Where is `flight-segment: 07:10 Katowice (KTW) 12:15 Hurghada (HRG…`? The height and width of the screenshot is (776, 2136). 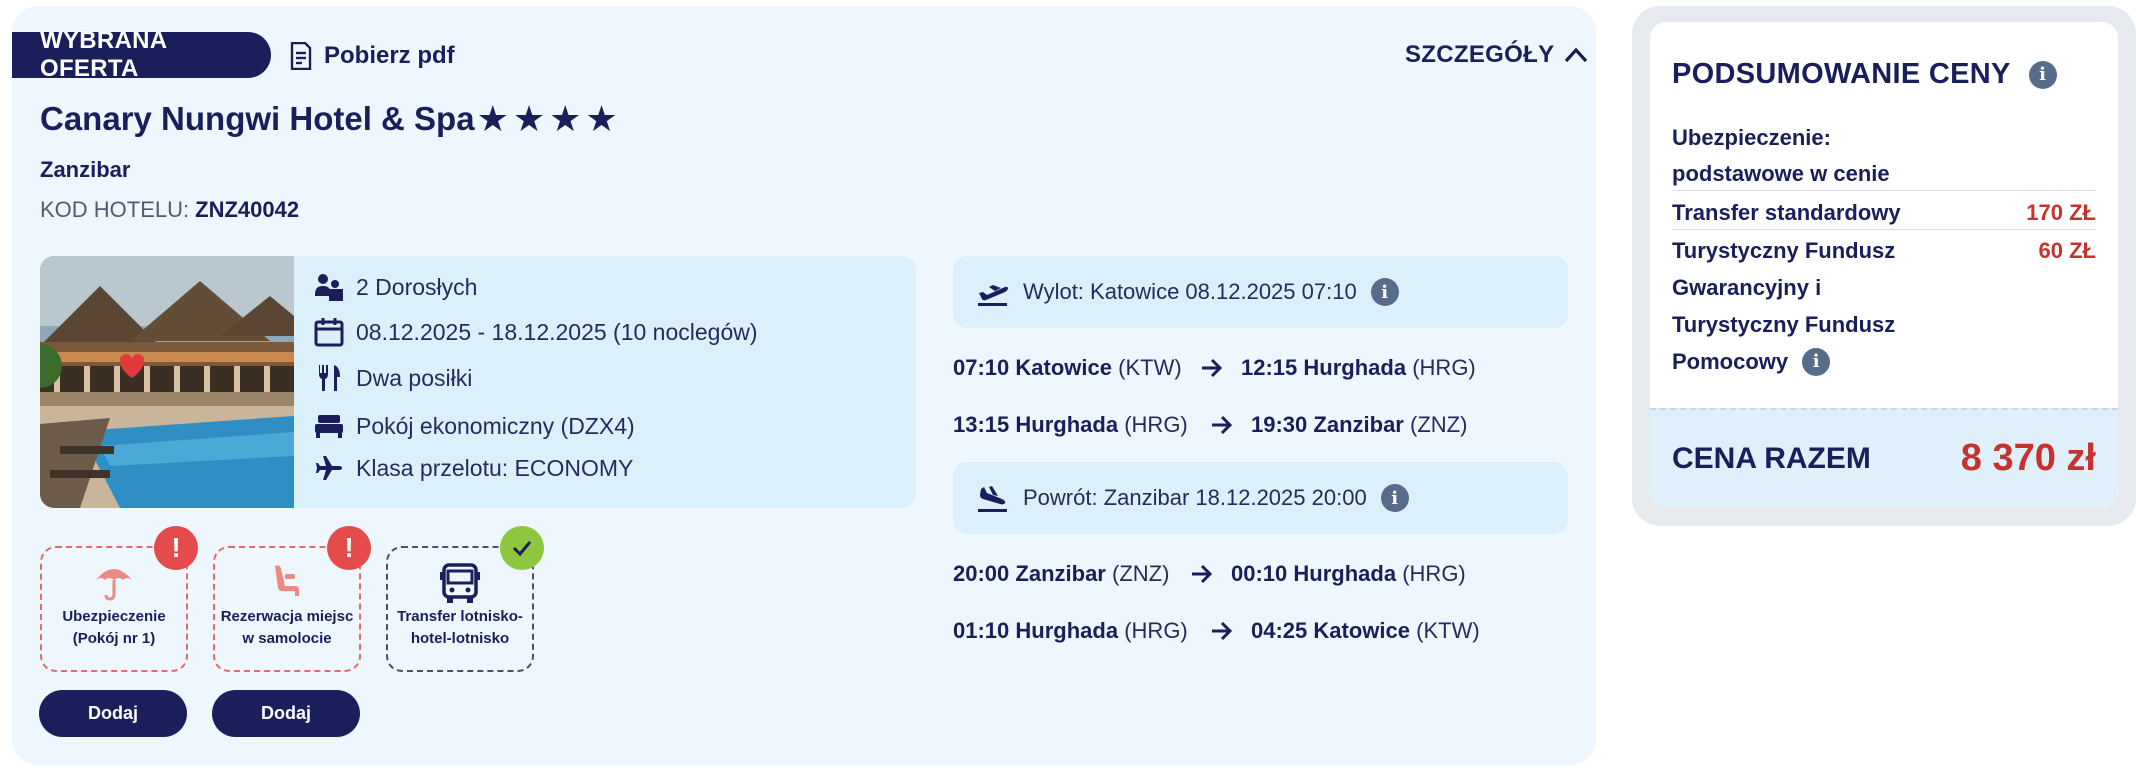
flight-segment: 07:10 Katowice (KTW) 12:15 Hurghada (HRG… is located at coordinates (1214, 368).